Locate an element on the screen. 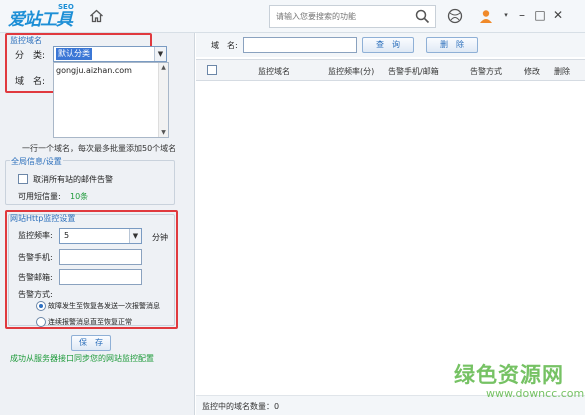 This screenshot has width=585, height=415. watermark-url: www.downcc.com is located at coordinates (535, 393).